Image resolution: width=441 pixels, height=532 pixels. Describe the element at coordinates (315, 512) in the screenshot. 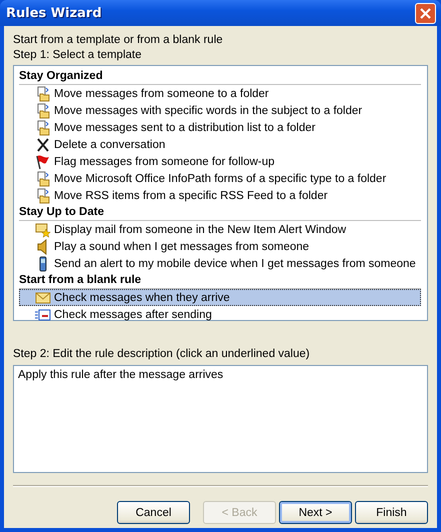

I see `wizard-button: Next >` at that location.